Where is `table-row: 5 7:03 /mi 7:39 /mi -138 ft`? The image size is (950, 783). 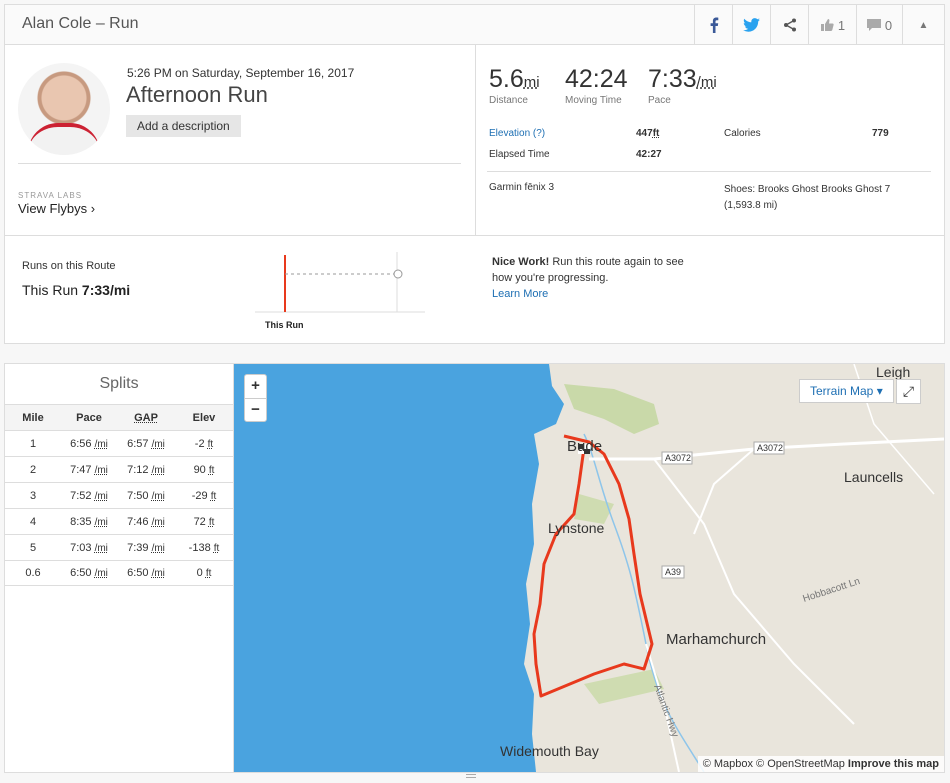 table-row: 5 7:03 /mi 7:39 /mi -138 ft is located at coordinates (119, 547).